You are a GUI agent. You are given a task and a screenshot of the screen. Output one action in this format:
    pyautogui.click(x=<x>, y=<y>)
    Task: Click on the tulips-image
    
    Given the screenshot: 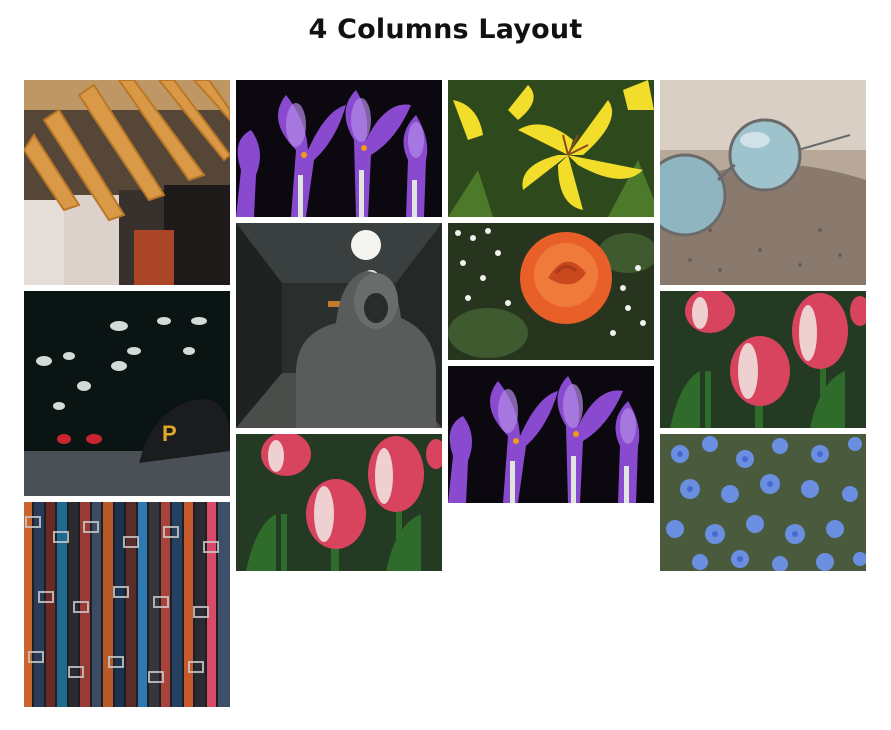 What is the action you would take?
    pyautogui.click(x=339, y=502)
    